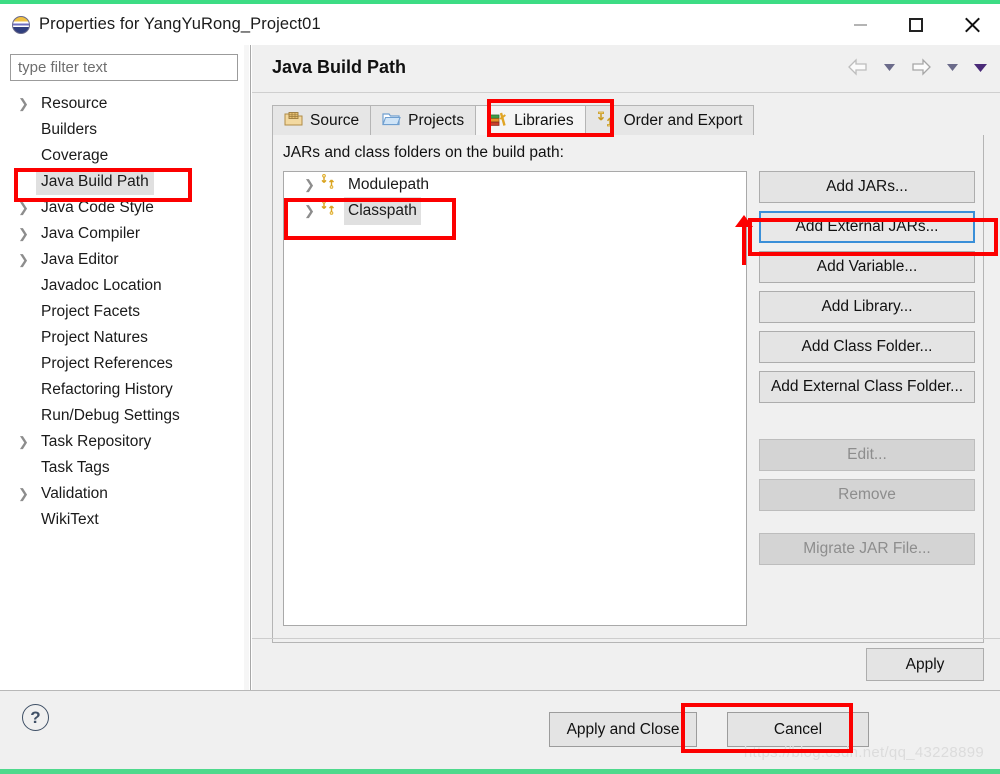 The image size is (1000, 774). Describe the element at coordinates (626, 638) in the screenshot. I see `apply-divider` at that location.